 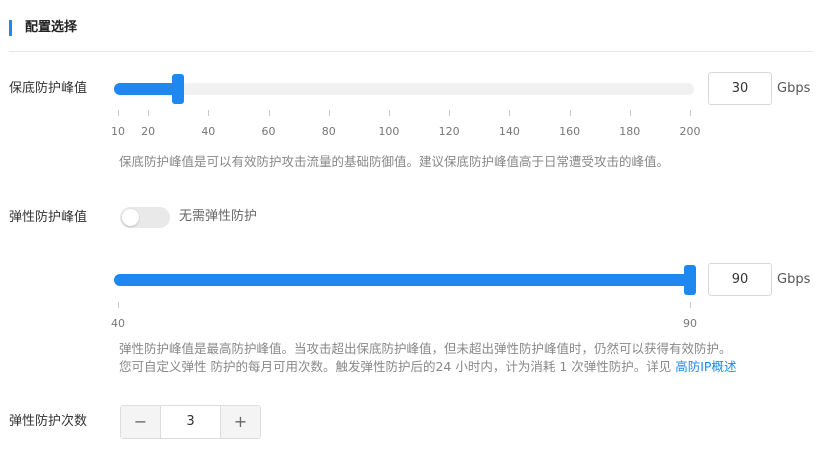 What do you see at coordinates (389, 131) in the screenshot?
I see `tick-label: 100` at bounding box center [389, 131].